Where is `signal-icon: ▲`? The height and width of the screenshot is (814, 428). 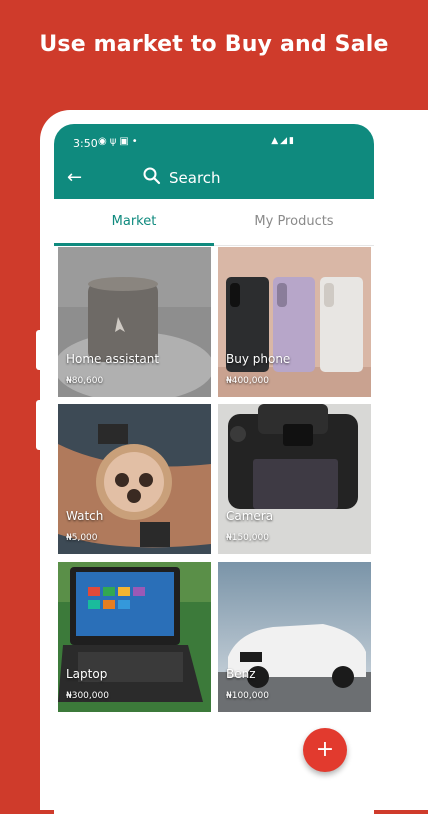
signal-icon: ▲ is located at coordinates (276, 141).